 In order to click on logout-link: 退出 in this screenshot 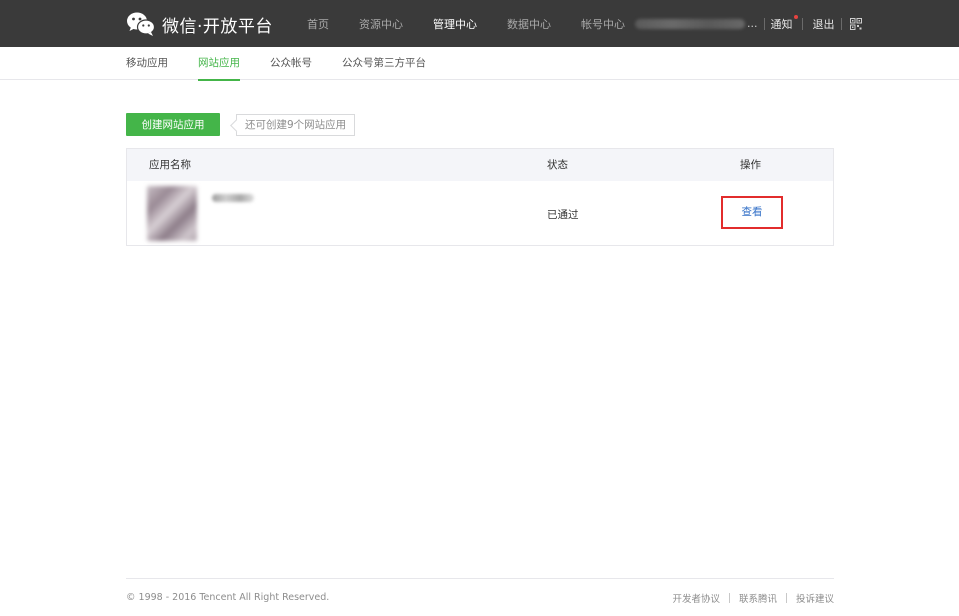, I will do `click(824, 24)`.